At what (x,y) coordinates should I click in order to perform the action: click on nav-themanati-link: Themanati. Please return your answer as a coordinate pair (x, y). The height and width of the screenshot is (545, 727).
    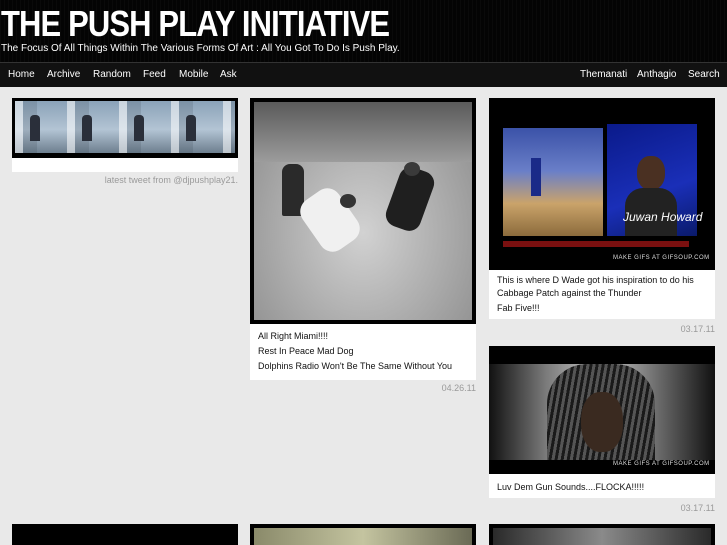
    Looking at the image, I should click on (603, 74).